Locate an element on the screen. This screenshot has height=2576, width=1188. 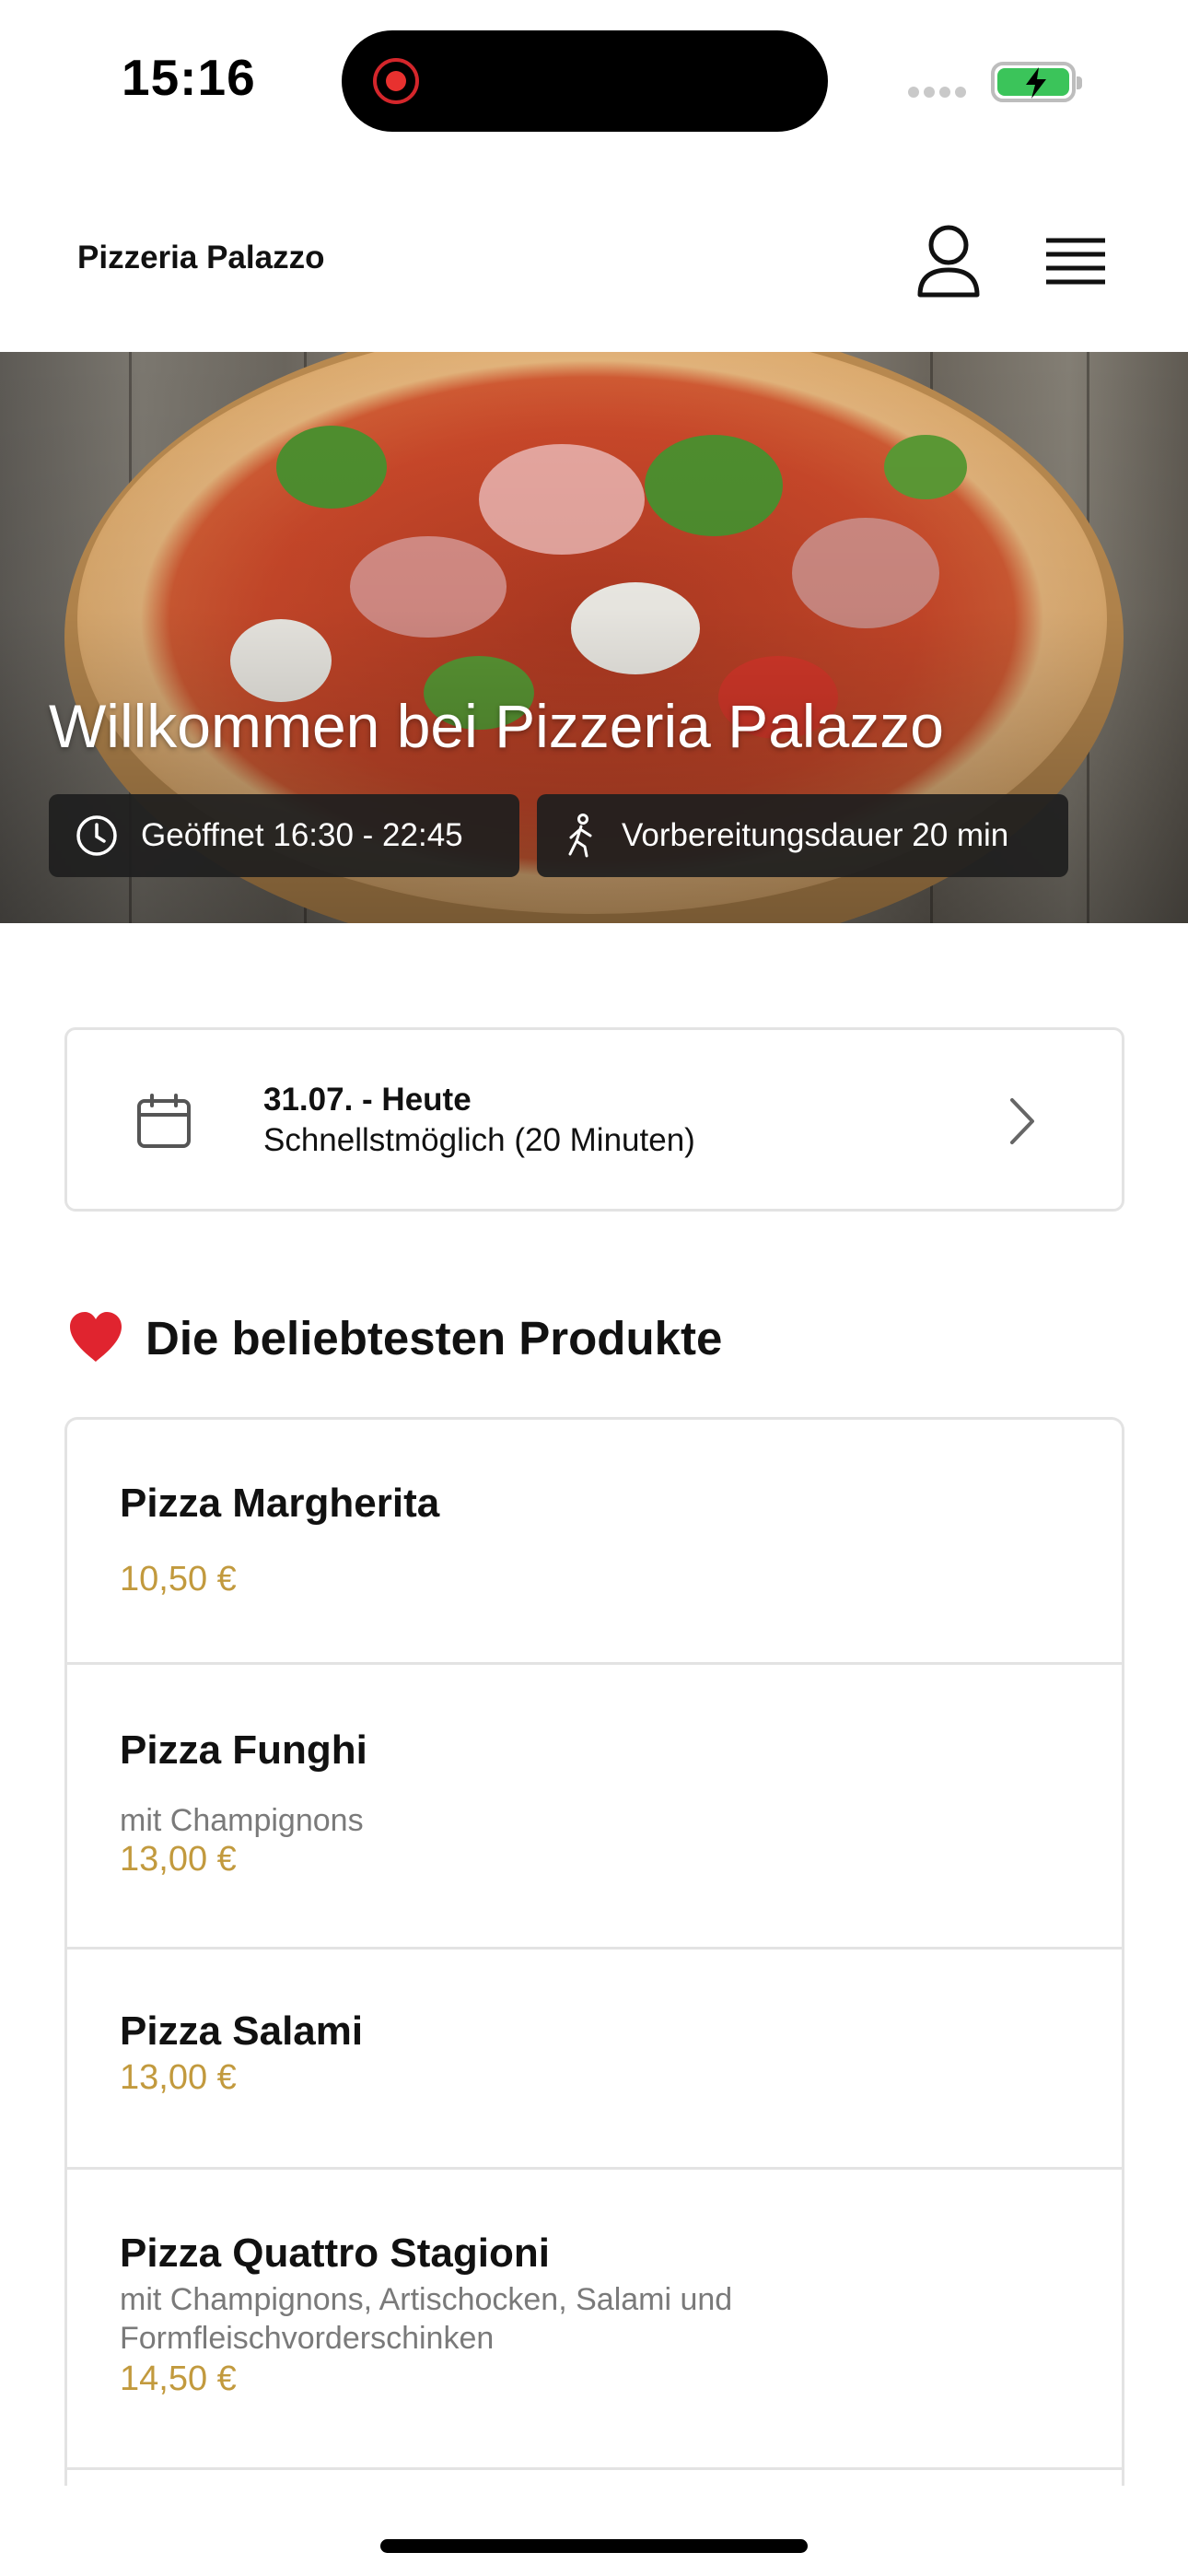
status-bar: 15:16 is located at coordinates (594, 78).